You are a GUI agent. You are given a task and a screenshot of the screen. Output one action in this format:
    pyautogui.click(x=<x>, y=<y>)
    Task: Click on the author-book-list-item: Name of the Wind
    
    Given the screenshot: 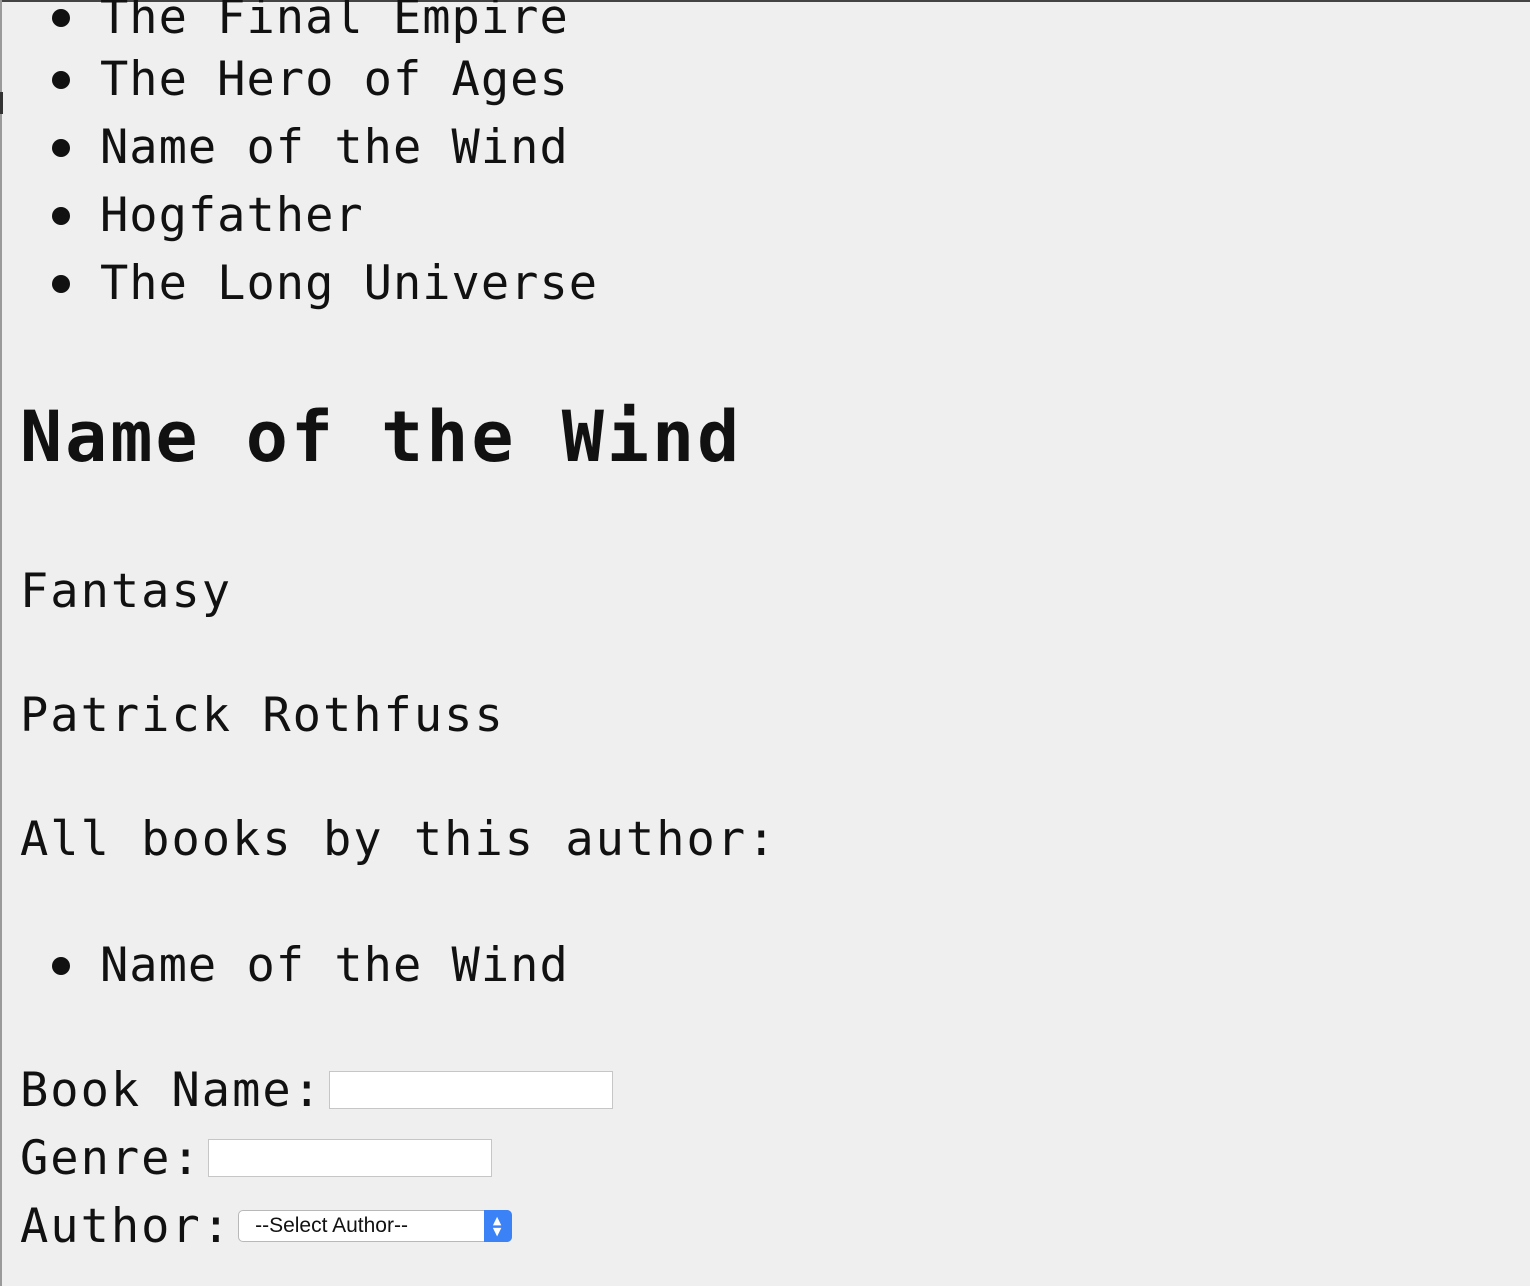 What is the action you would take?
    pyautogui.click(x=309, y=966)
    